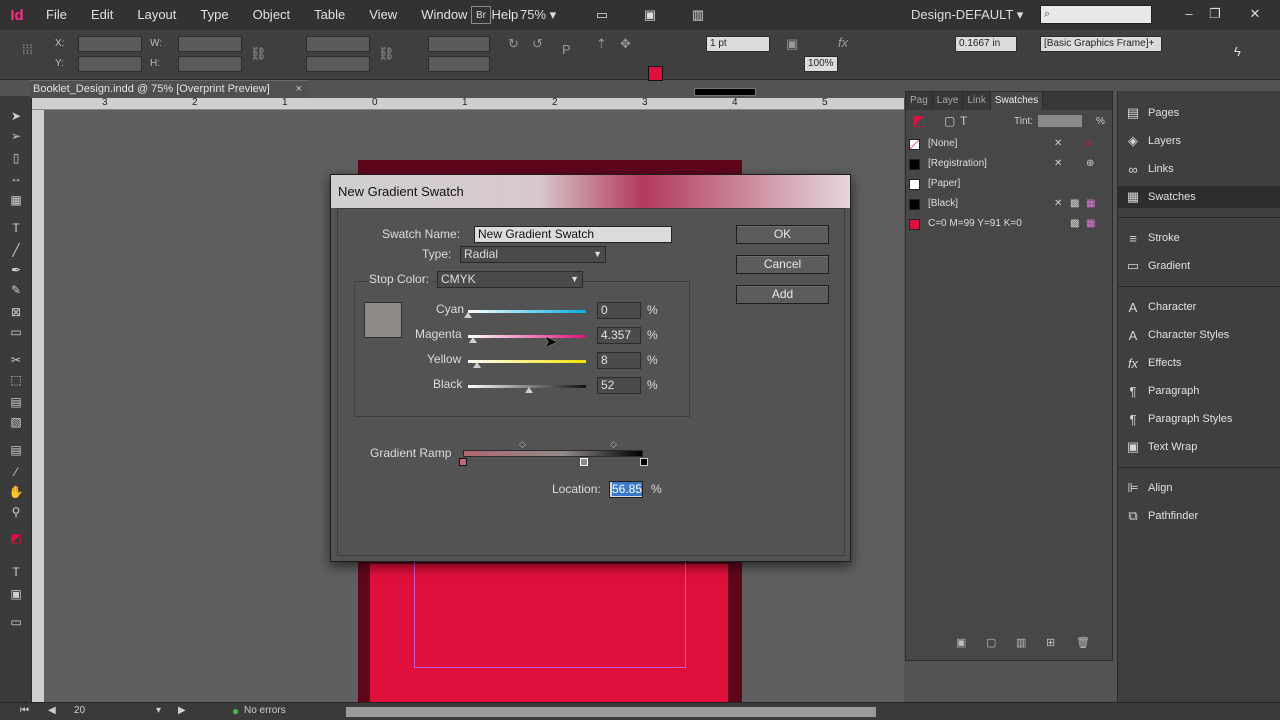 The height and width of the screenshot is (720, 1280). What do you see at coordinates (949, 121) in the screenshot?
I see `container-icon: ▢` at bounding box center [949, 121].